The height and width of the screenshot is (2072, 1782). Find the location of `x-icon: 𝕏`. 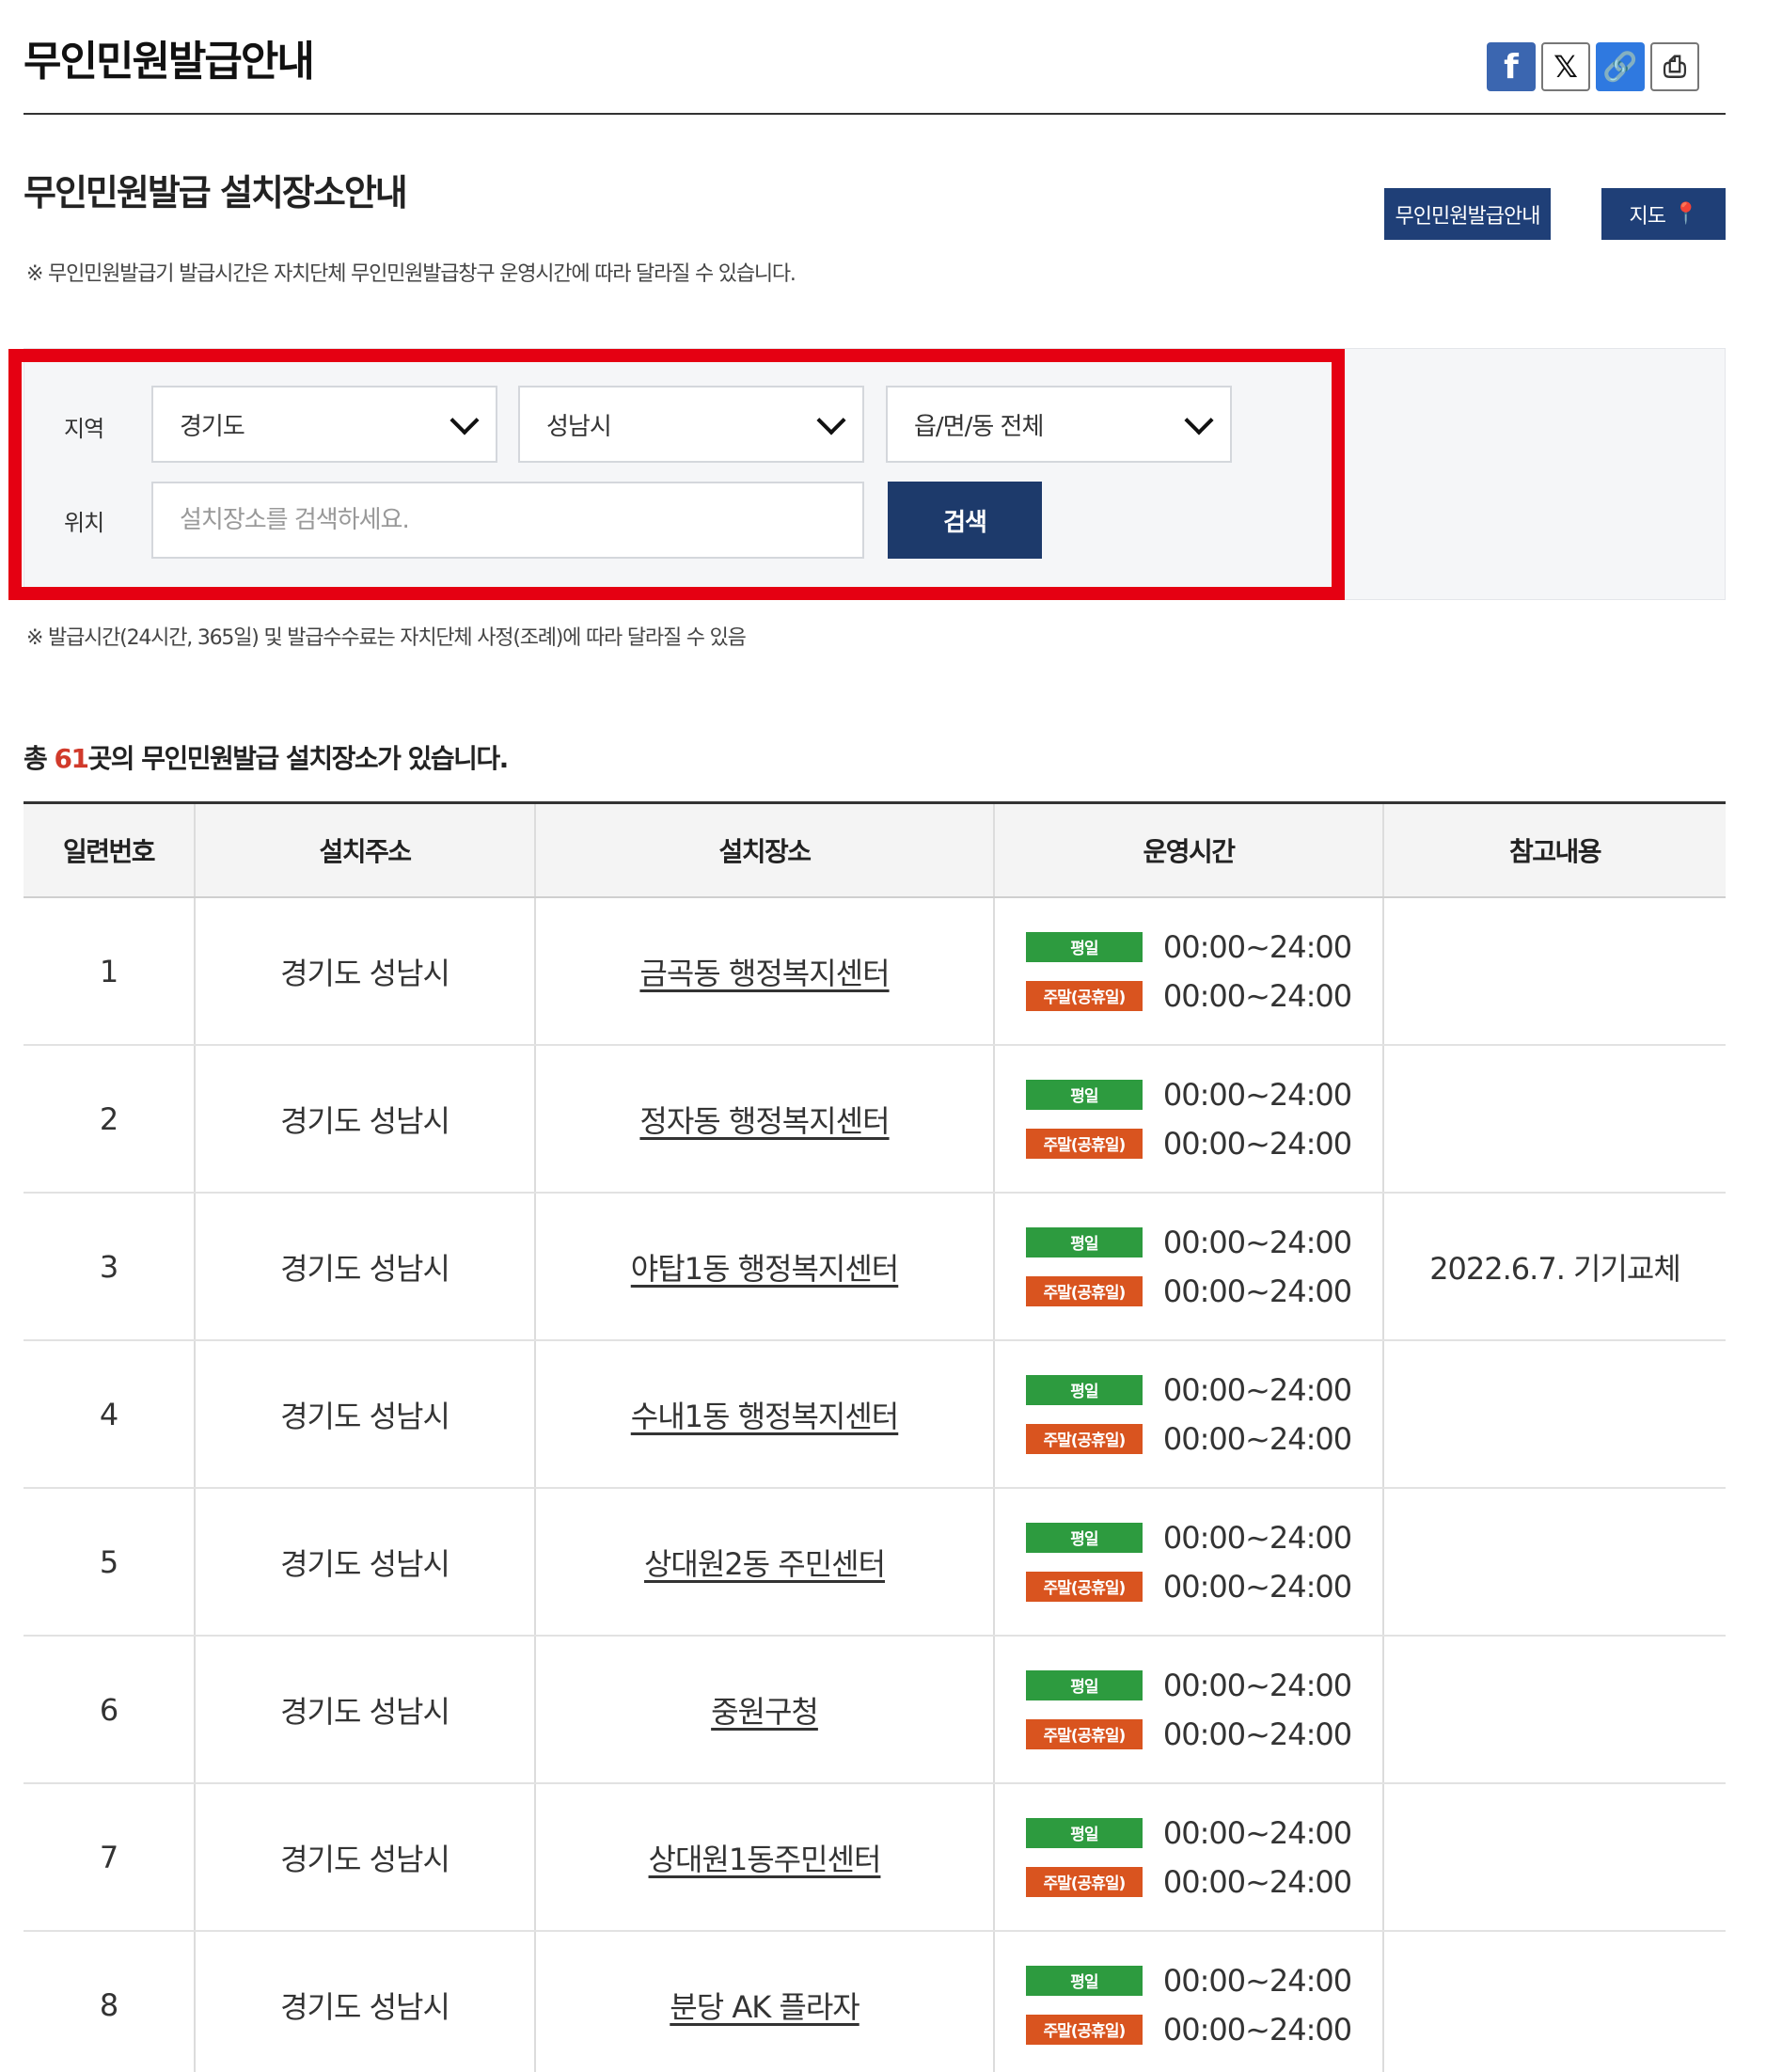

x-icon: 𝕏 is located at coordinates (1565, 66).